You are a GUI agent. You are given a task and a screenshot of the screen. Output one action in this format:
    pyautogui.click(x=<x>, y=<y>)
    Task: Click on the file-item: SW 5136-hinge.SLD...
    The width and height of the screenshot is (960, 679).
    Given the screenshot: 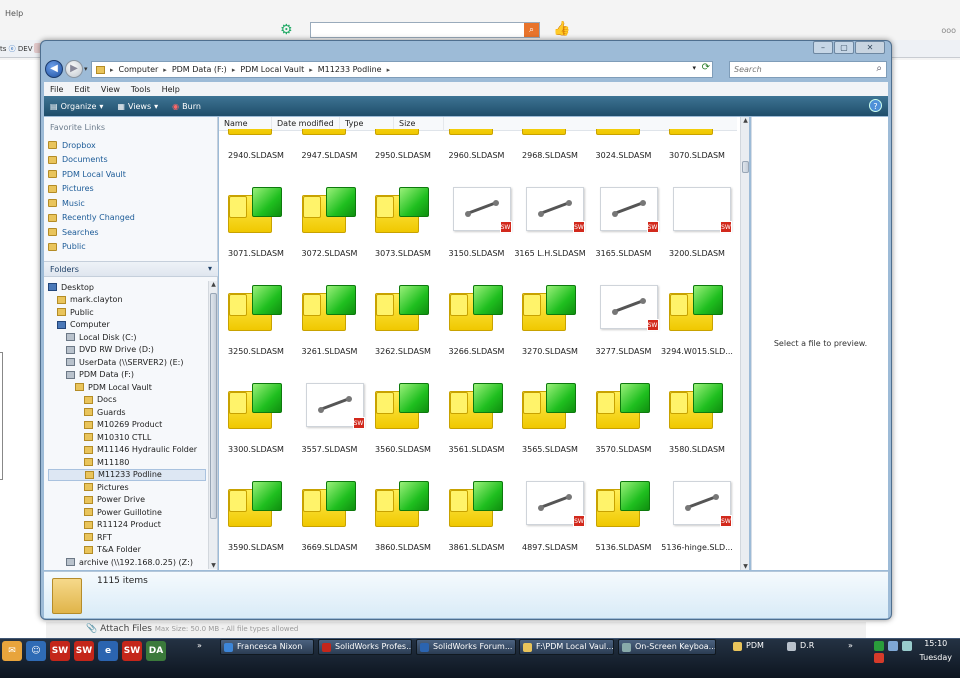 What is the action you would take?
    pyautogui.click(x=697, y=510)
    